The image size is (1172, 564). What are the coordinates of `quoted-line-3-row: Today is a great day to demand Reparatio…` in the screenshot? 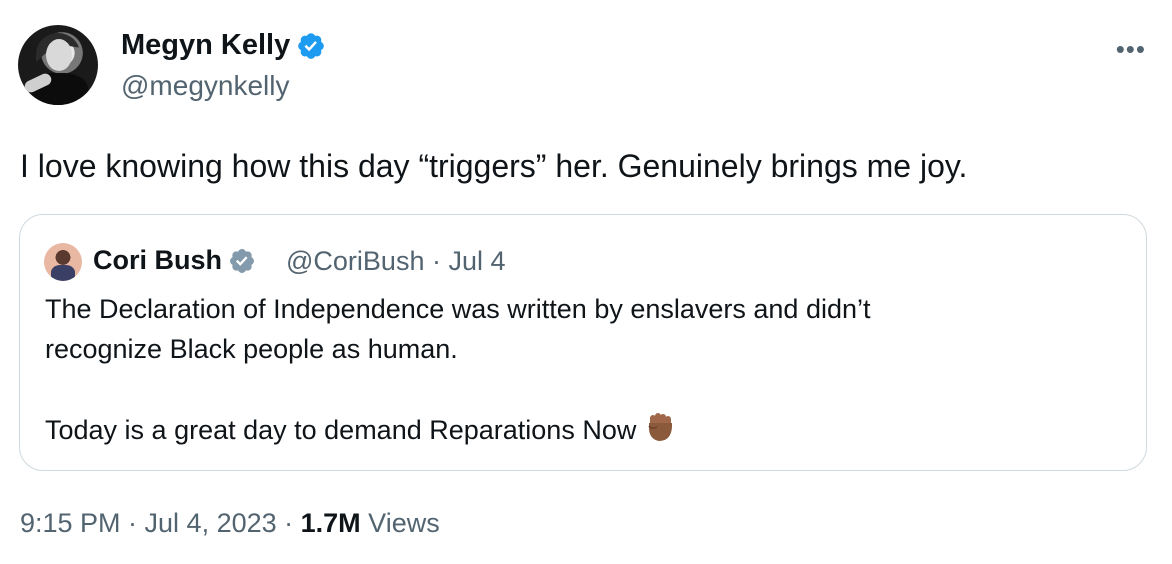 It's located at (585, 429).